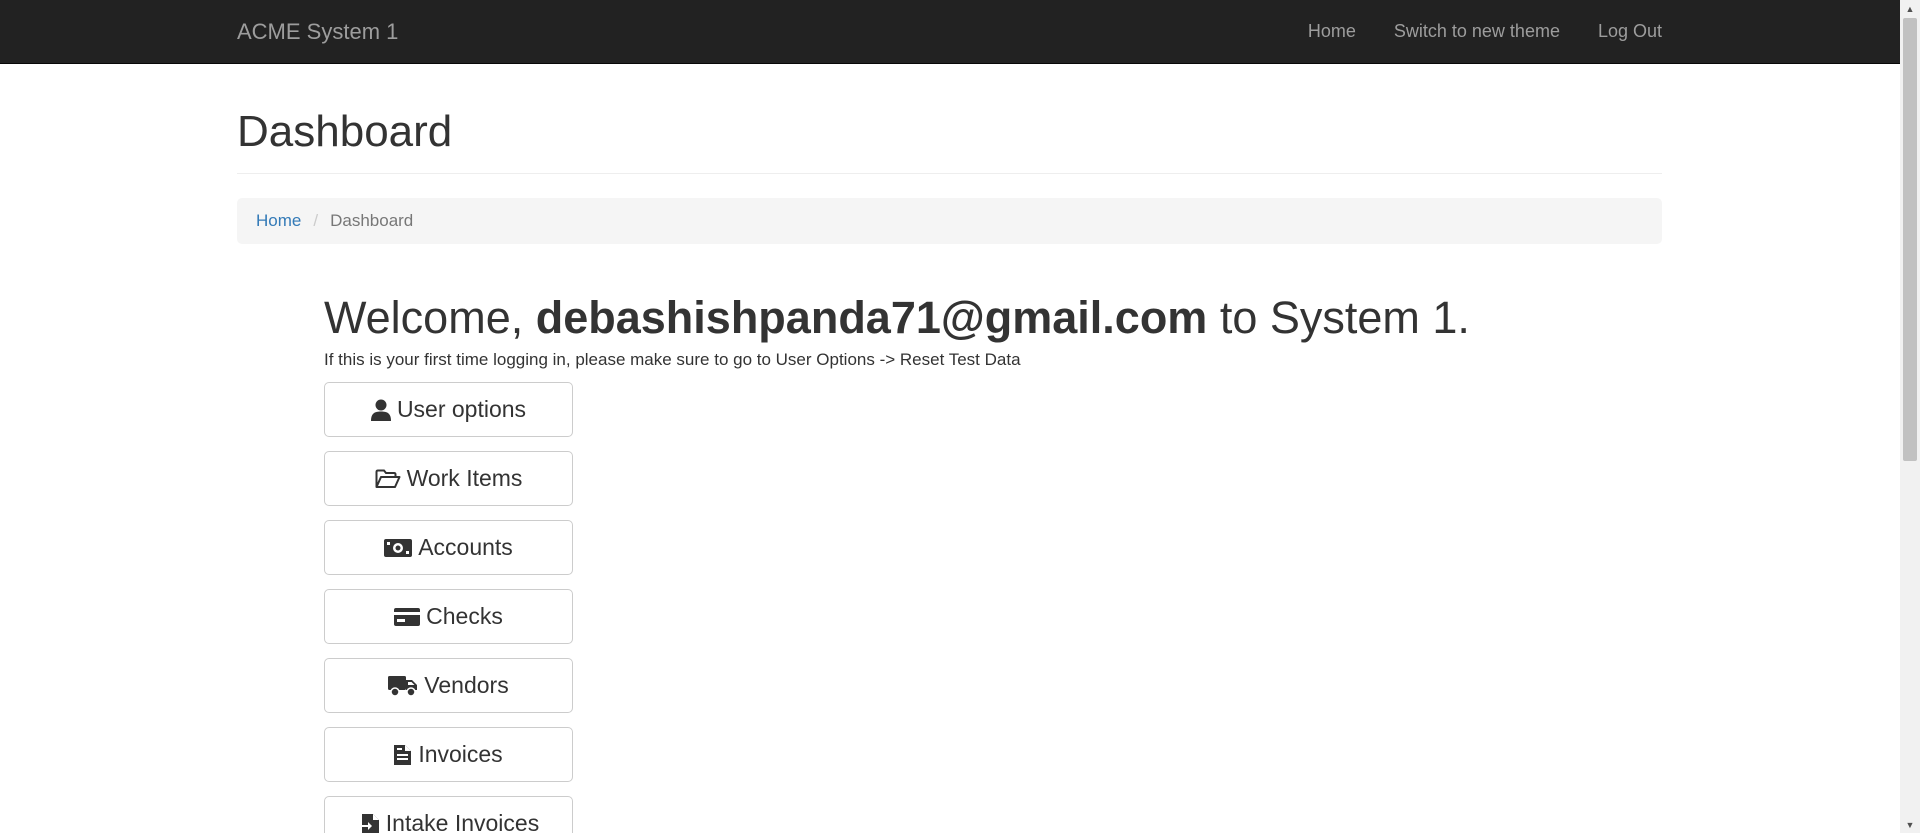 This screenshot has width=1920, height=833. I want to click on nav-home-link: Home, so click(1332, 31).